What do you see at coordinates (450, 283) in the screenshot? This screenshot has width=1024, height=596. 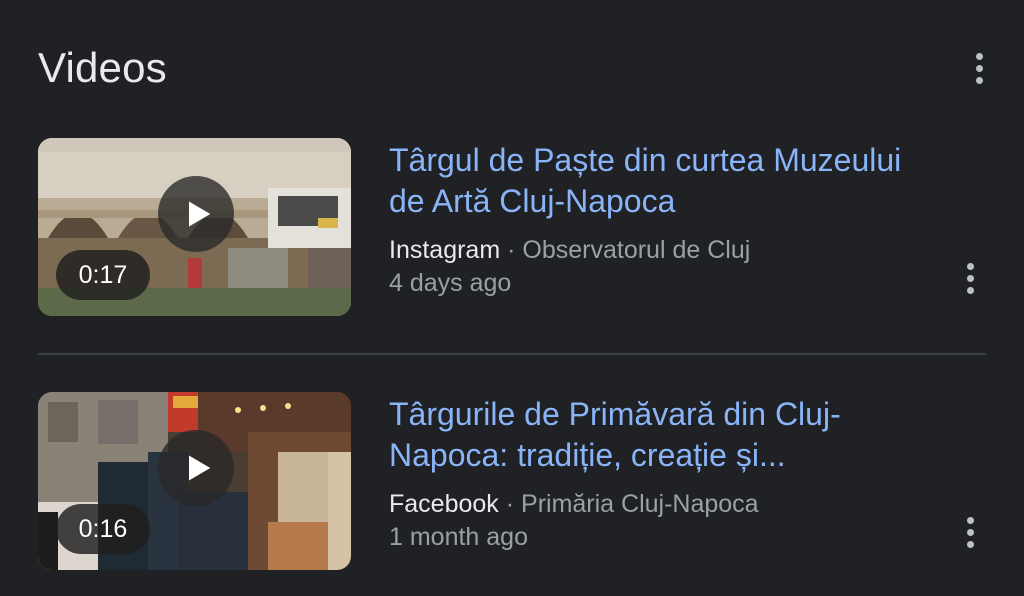 I see `video-age: 4 days ago` at bounding box center [450, 283].